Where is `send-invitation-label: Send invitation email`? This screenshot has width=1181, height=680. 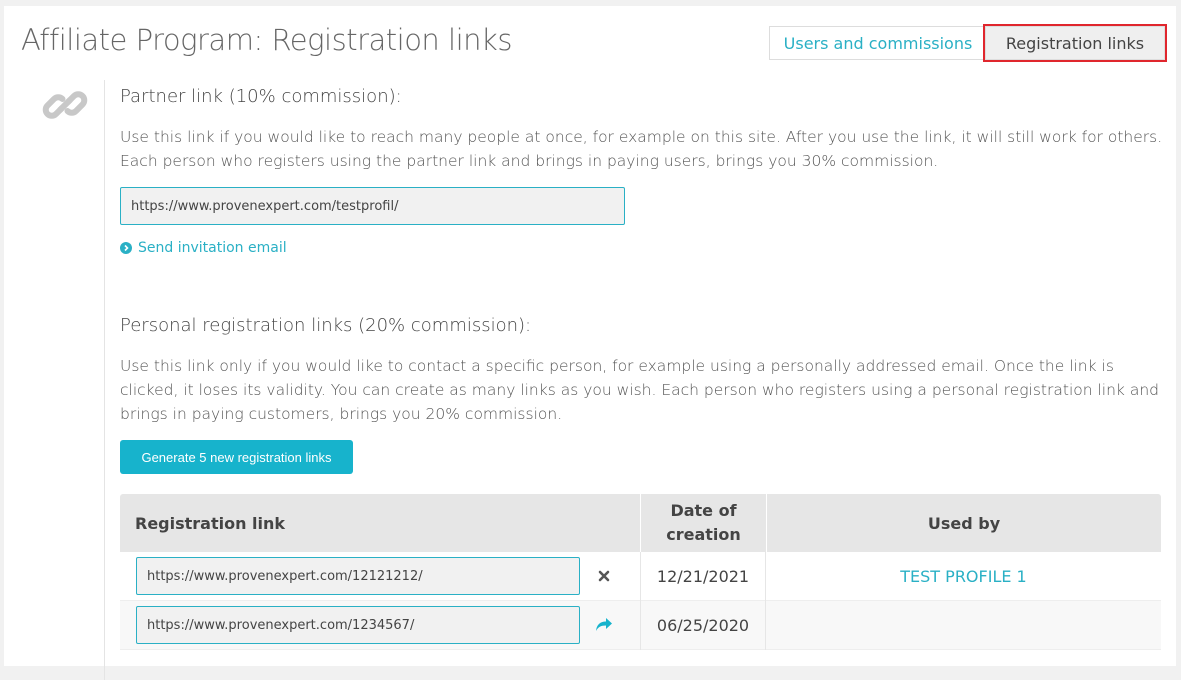 send-invitation-label: Send invitation email is located at coordinates (212, 248).